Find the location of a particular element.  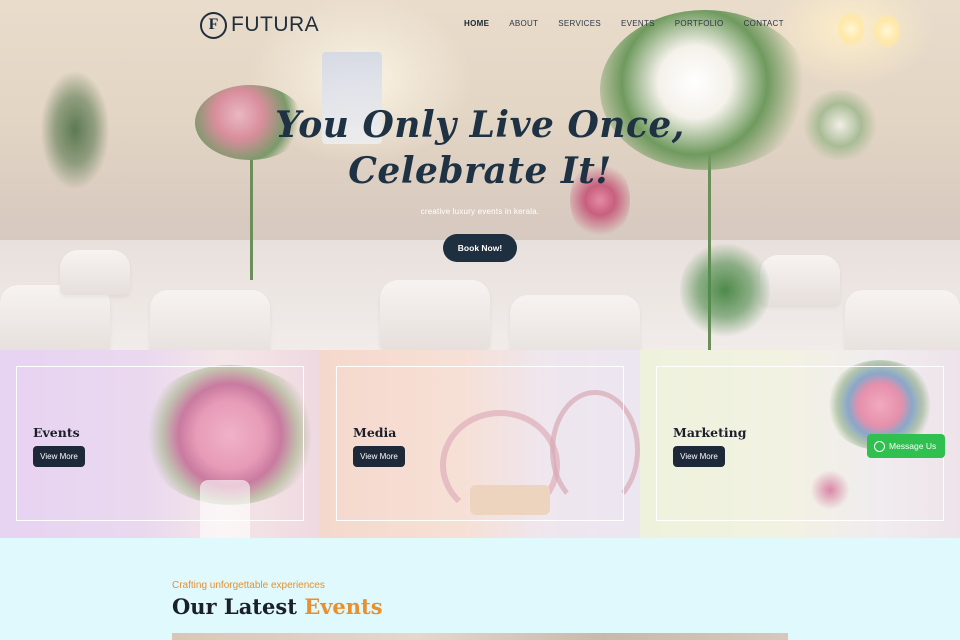

hero-headline-line-1: You Only Live Once, is located at coordinates (480, 125).